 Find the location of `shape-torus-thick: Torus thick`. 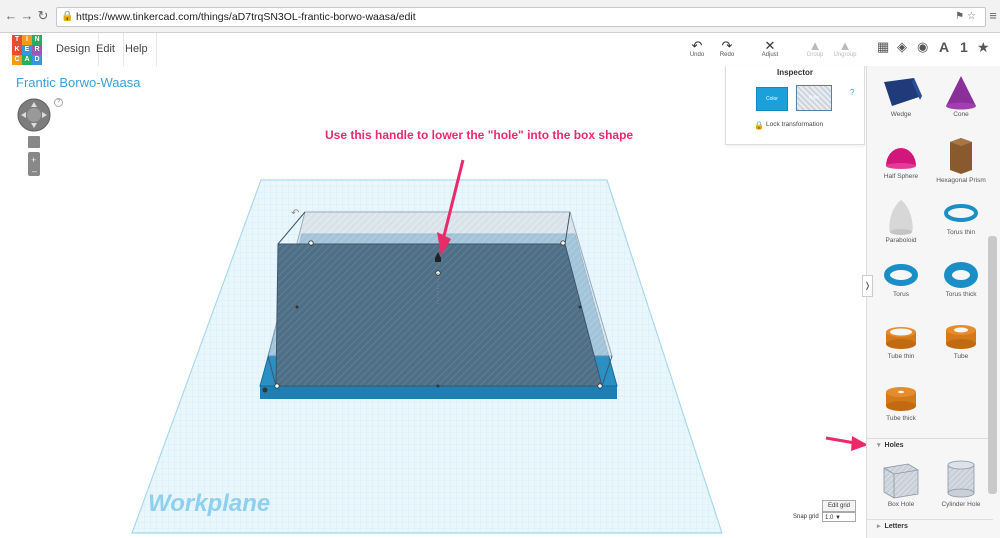

shape-torus-thick: Torus thick is located at coordinates (961, 291).